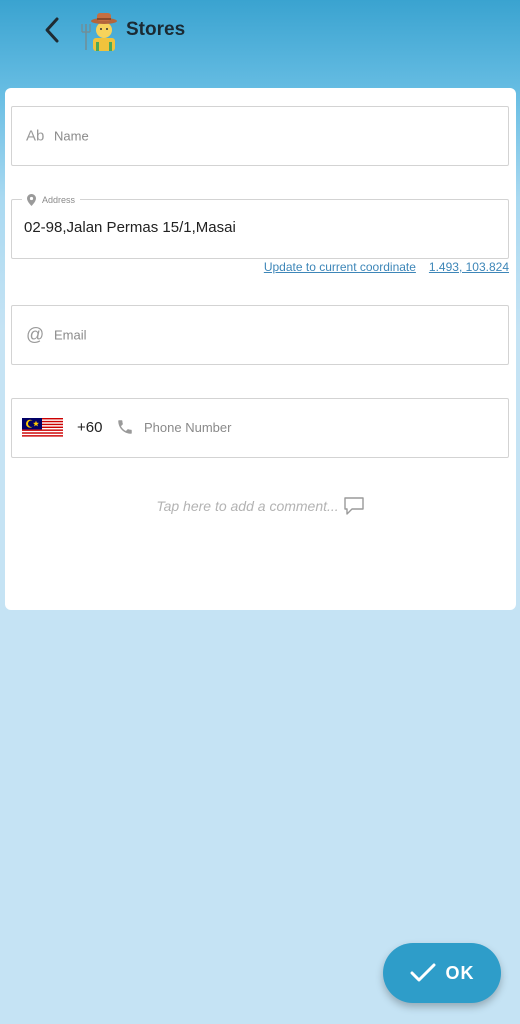  What do you see at coordinates (260, 136) in the screenshot?
I see `name-field: Ab Name` at bounding box center [260, 136].